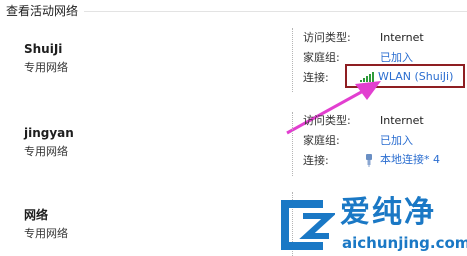 The height and width of the screenshot is (256, 467). What do you see at coordinates (46, 233) in the screenshot?
I see `network-type-3: 专用网络` at bounding box center [46, 233].